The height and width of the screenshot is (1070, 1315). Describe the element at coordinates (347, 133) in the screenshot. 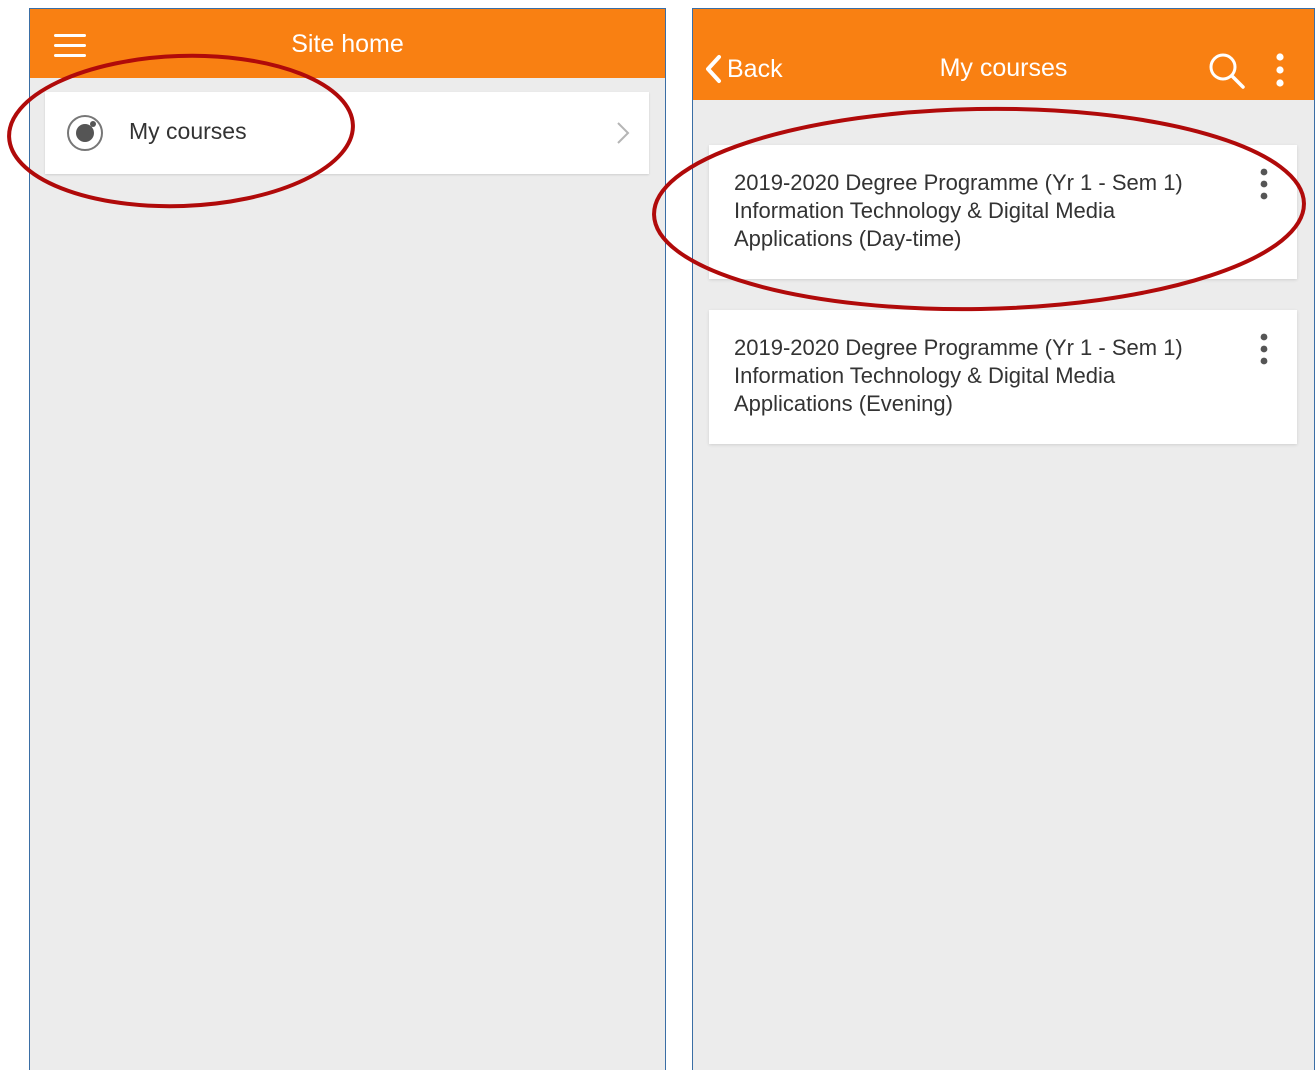

I see `my-courses-link: My courses` at that location.